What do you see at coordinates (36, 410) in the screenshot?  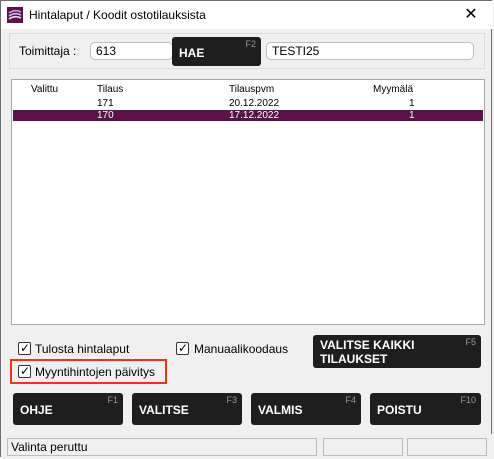 I see `help-button-label: OHJE` at bounding box center [36, 410].